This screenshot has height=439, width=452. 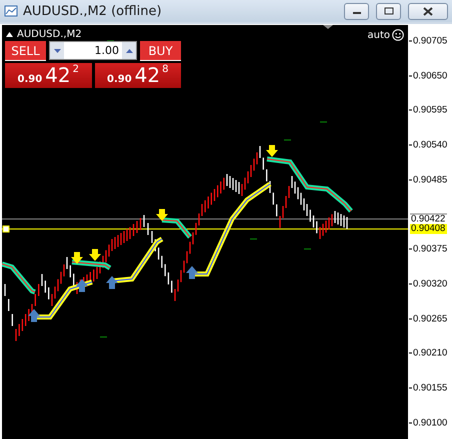 I want to click on trailing-support-line, so click(x=138, y=260).